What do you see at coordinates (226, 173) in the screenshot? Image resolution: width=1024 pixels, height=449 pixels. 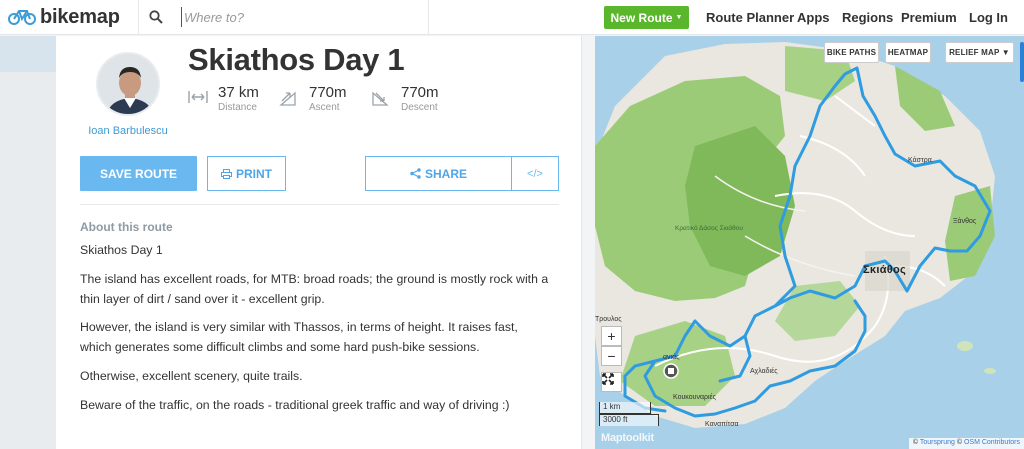 I see `printer-icon` at bounding box center [226, 173].